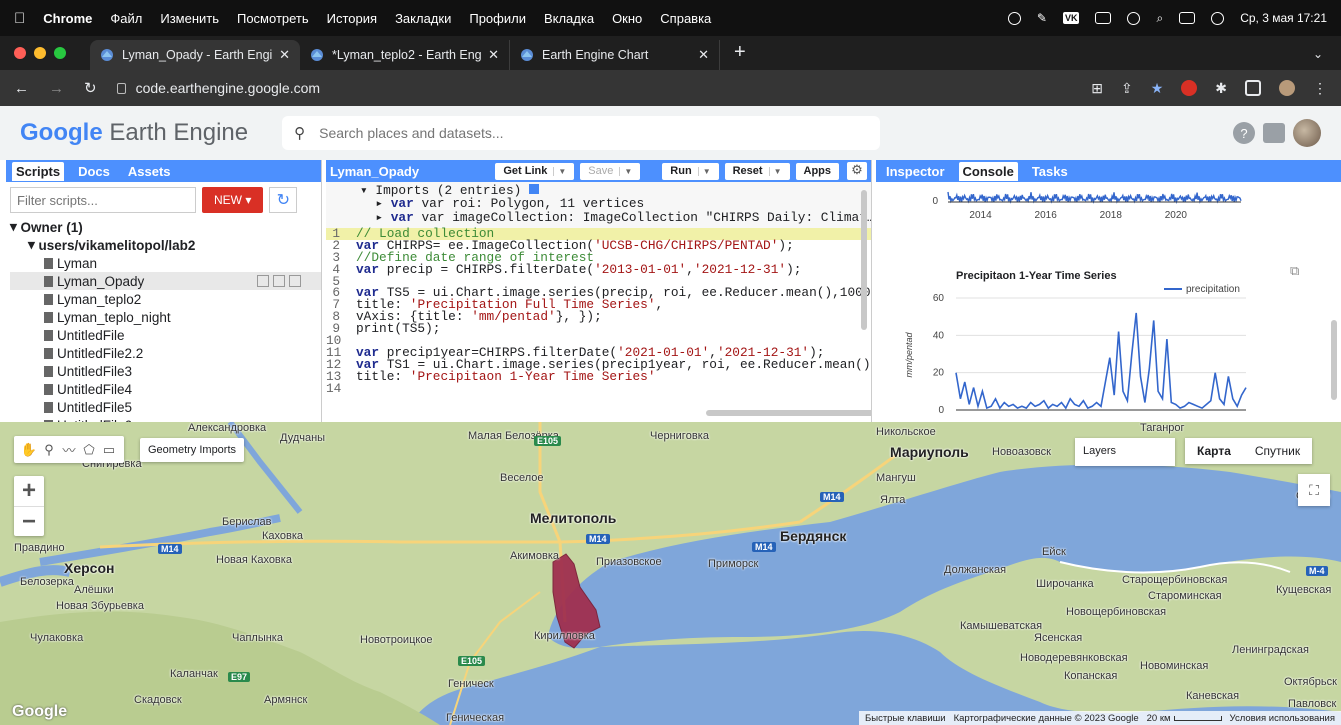 This screenshot has width=1341, height=725. I want to click on place-label: Чаплынка, so click(257, 638).